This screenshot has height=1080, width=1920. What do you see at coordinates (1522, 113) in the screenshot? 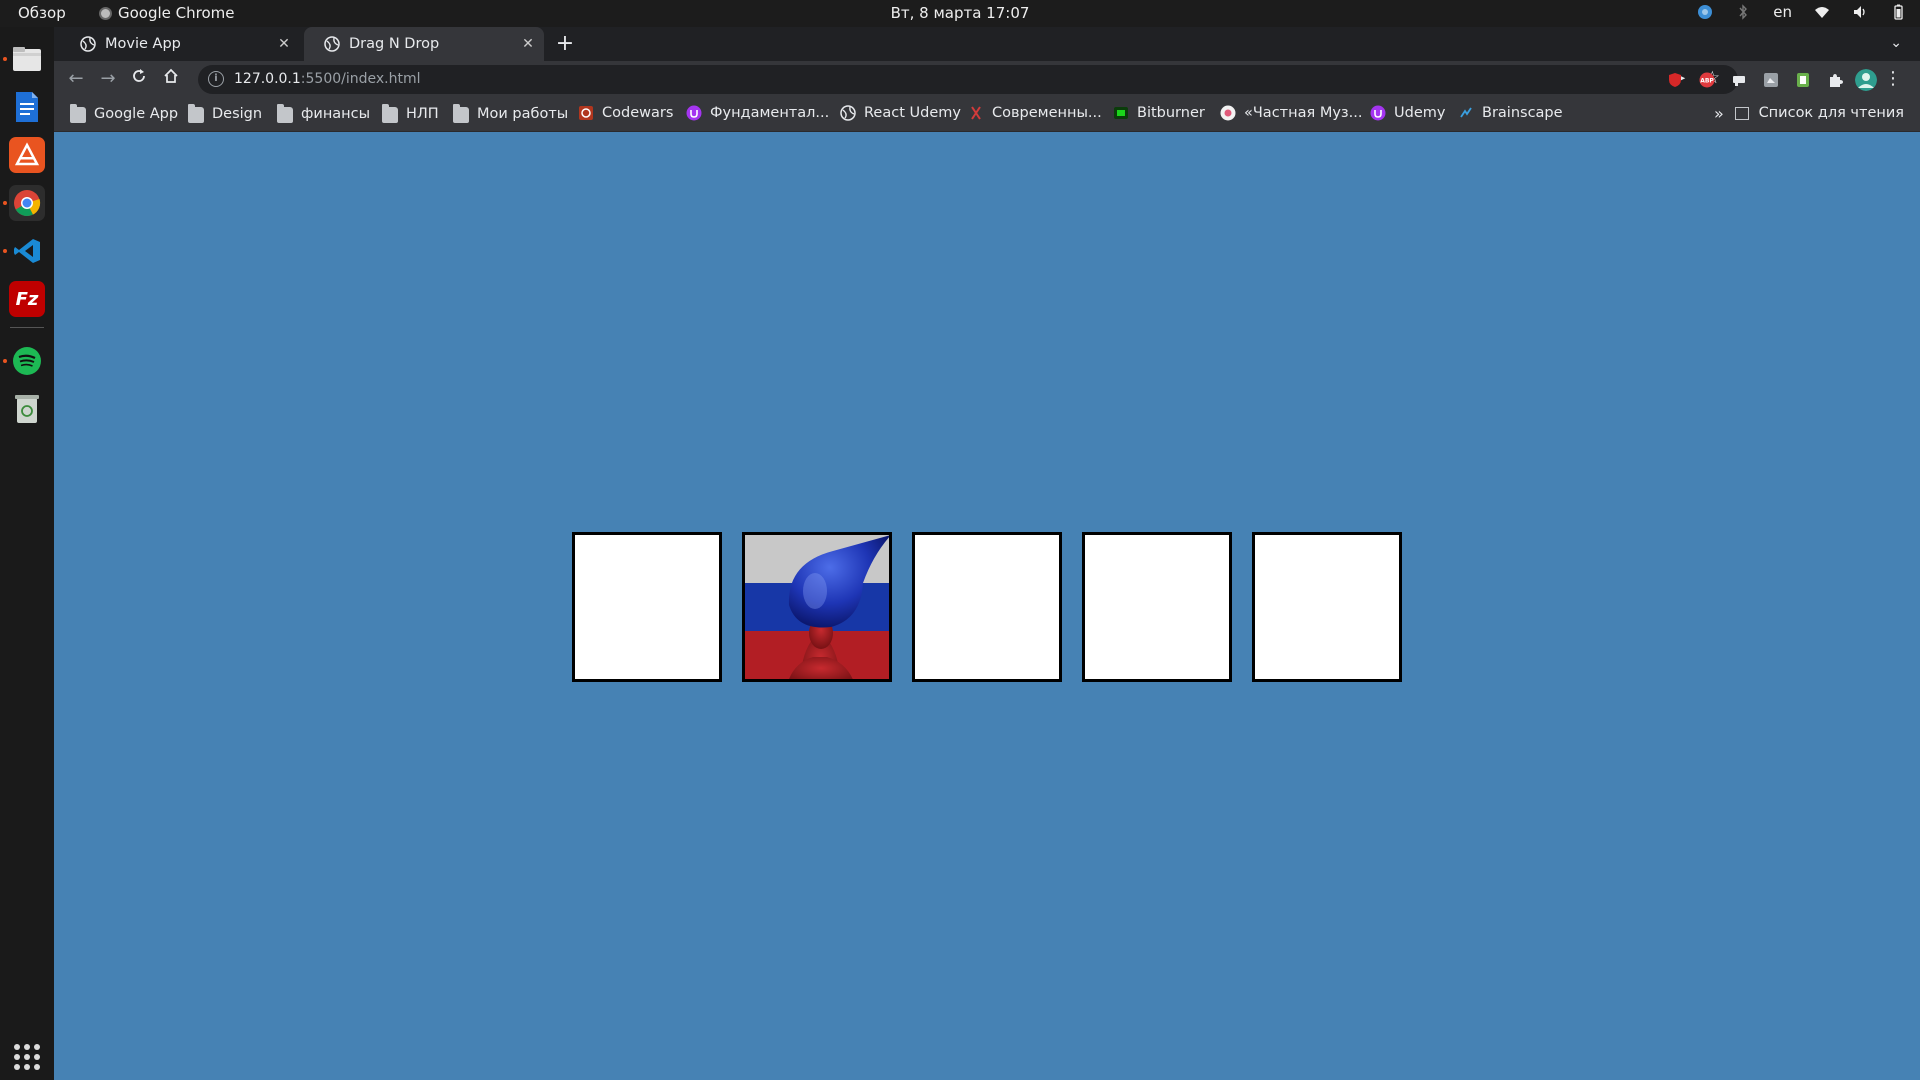
I see `bookmark-label: Brainscape` at bounding box center [1522, 113].